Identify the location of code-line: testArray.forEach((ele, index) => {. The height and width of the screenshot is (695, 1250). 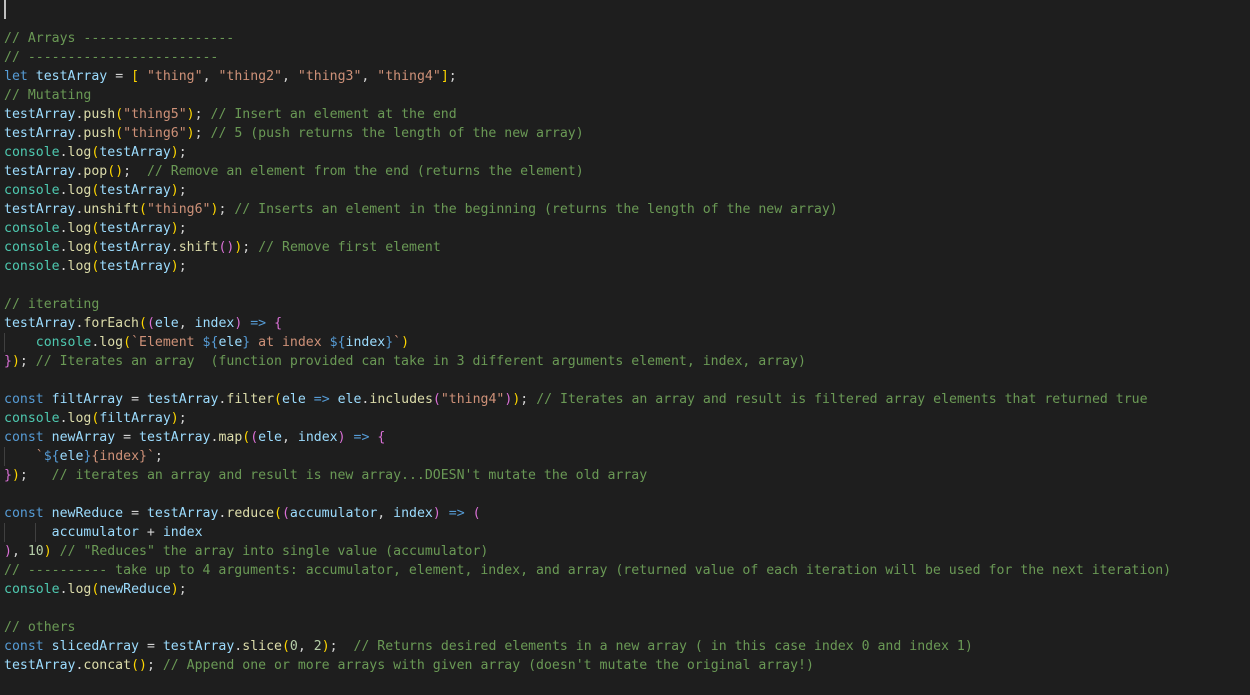
(625, 323).